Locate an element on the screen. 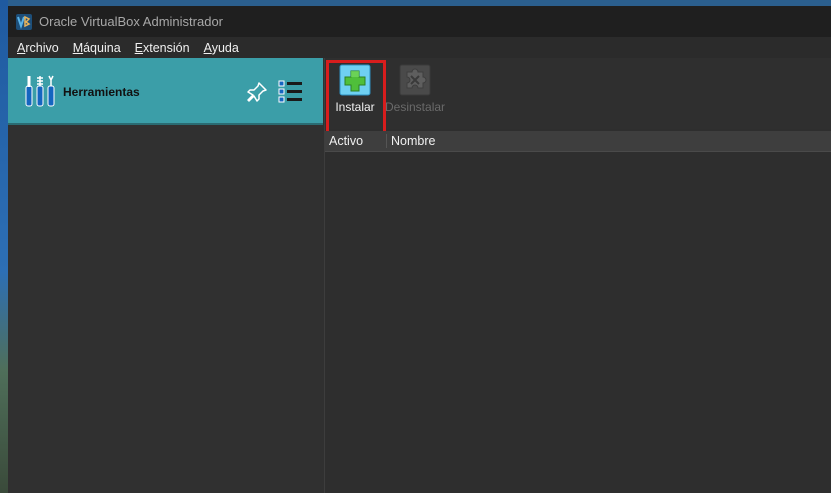 The width and height of the screenshot is (831, 493). menu-extension-label: xtensión is located at coordinates (166, 47).